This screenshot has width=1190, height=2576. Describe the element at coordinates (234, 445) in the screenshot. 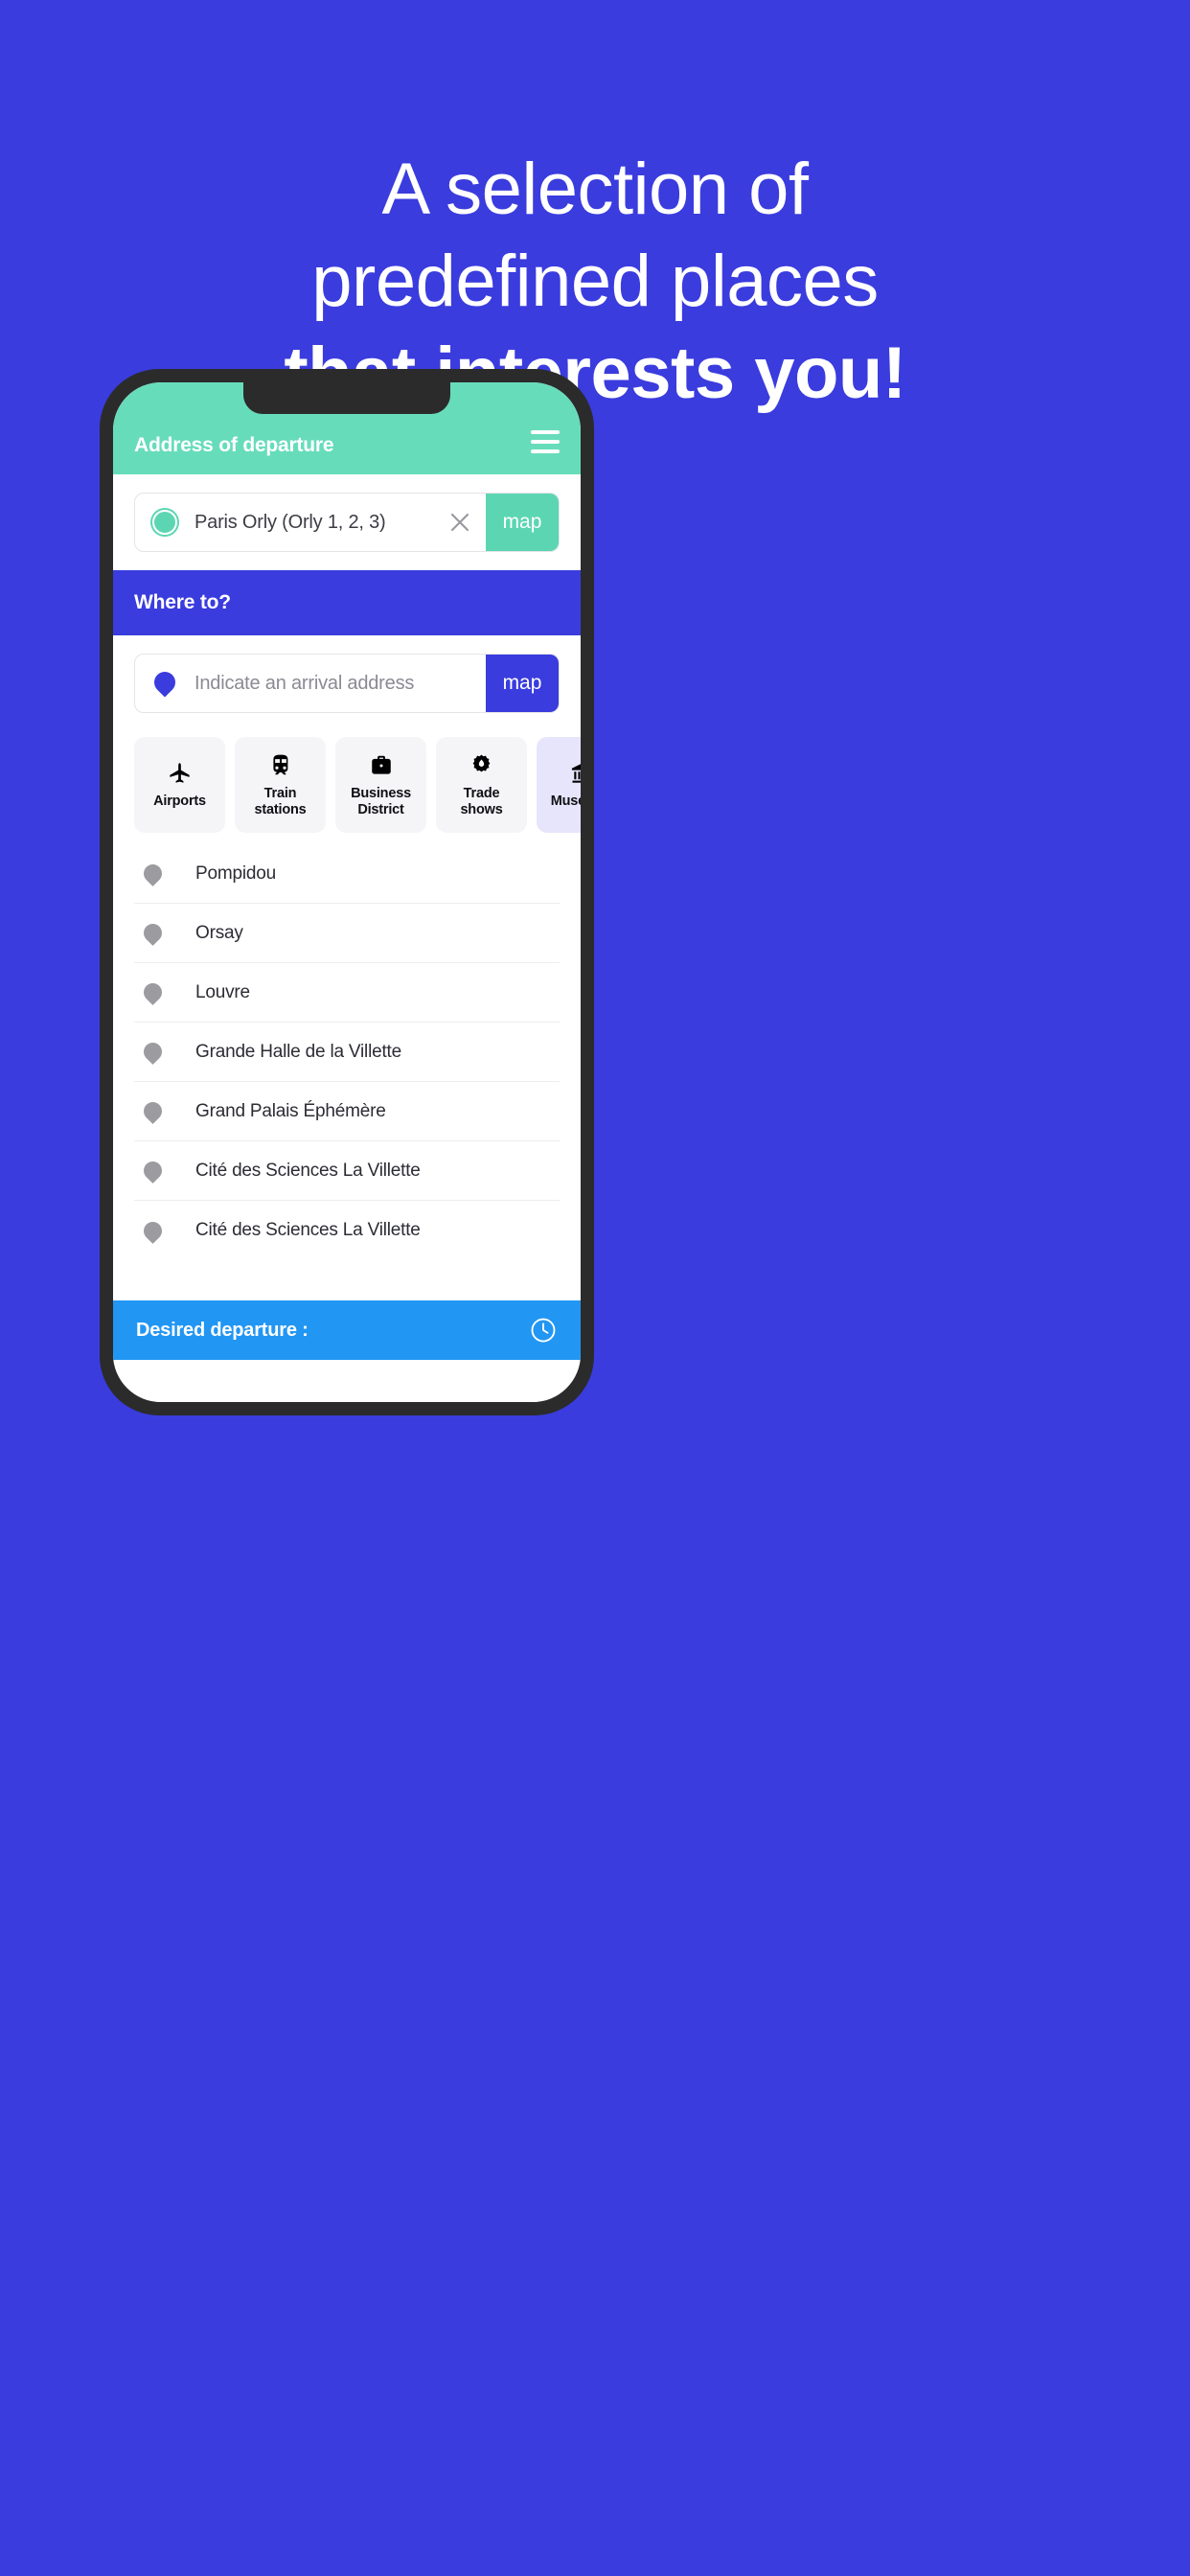

I see `app-bar-title: Address of departure` at that location.